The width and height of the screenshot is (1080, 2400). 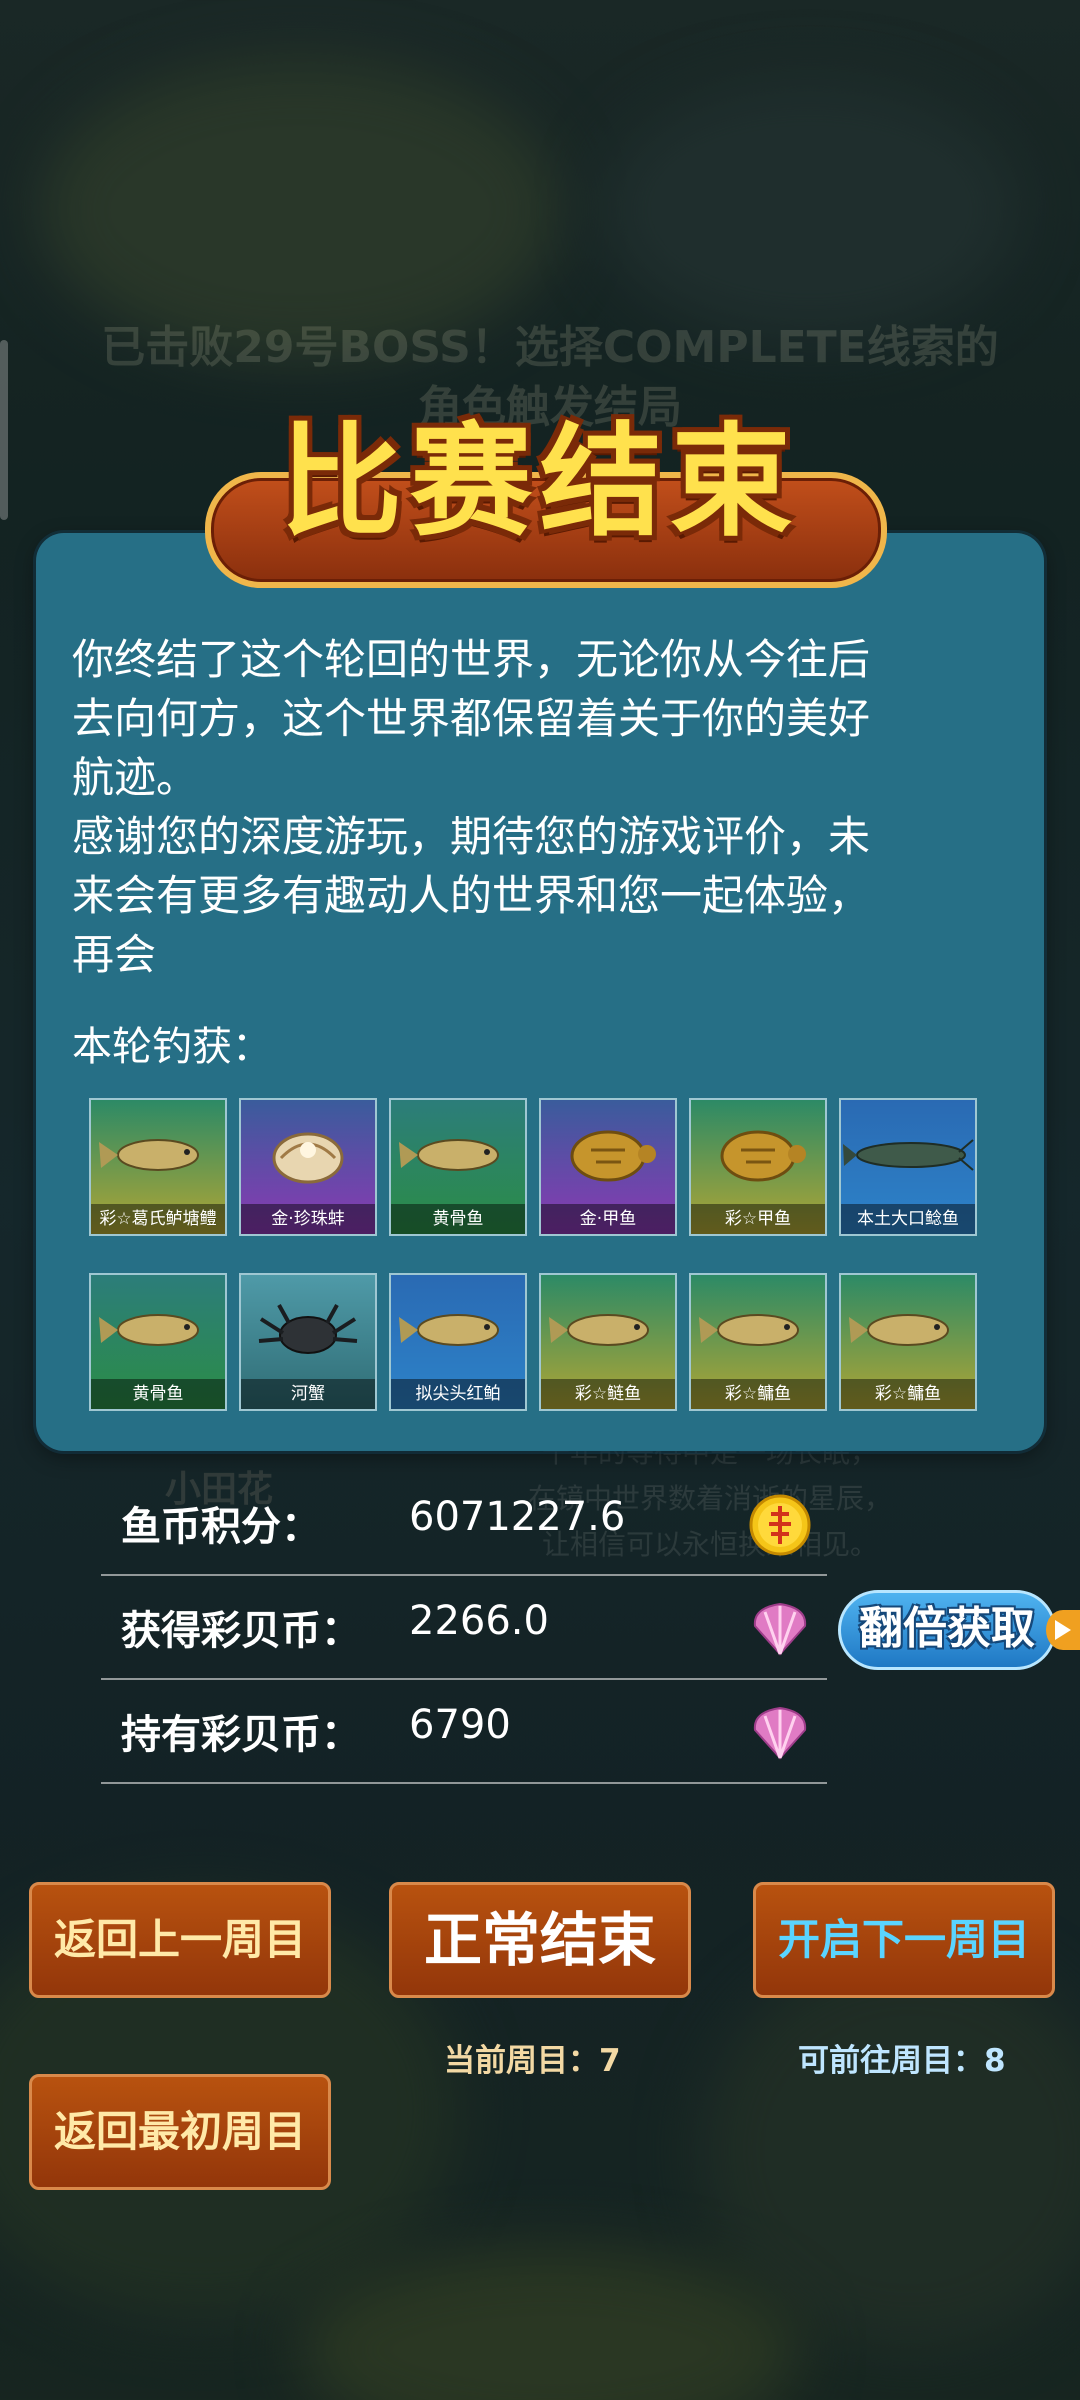 I want to click on fish-name: 金·甲鱼, so click(x=608, y=1219).